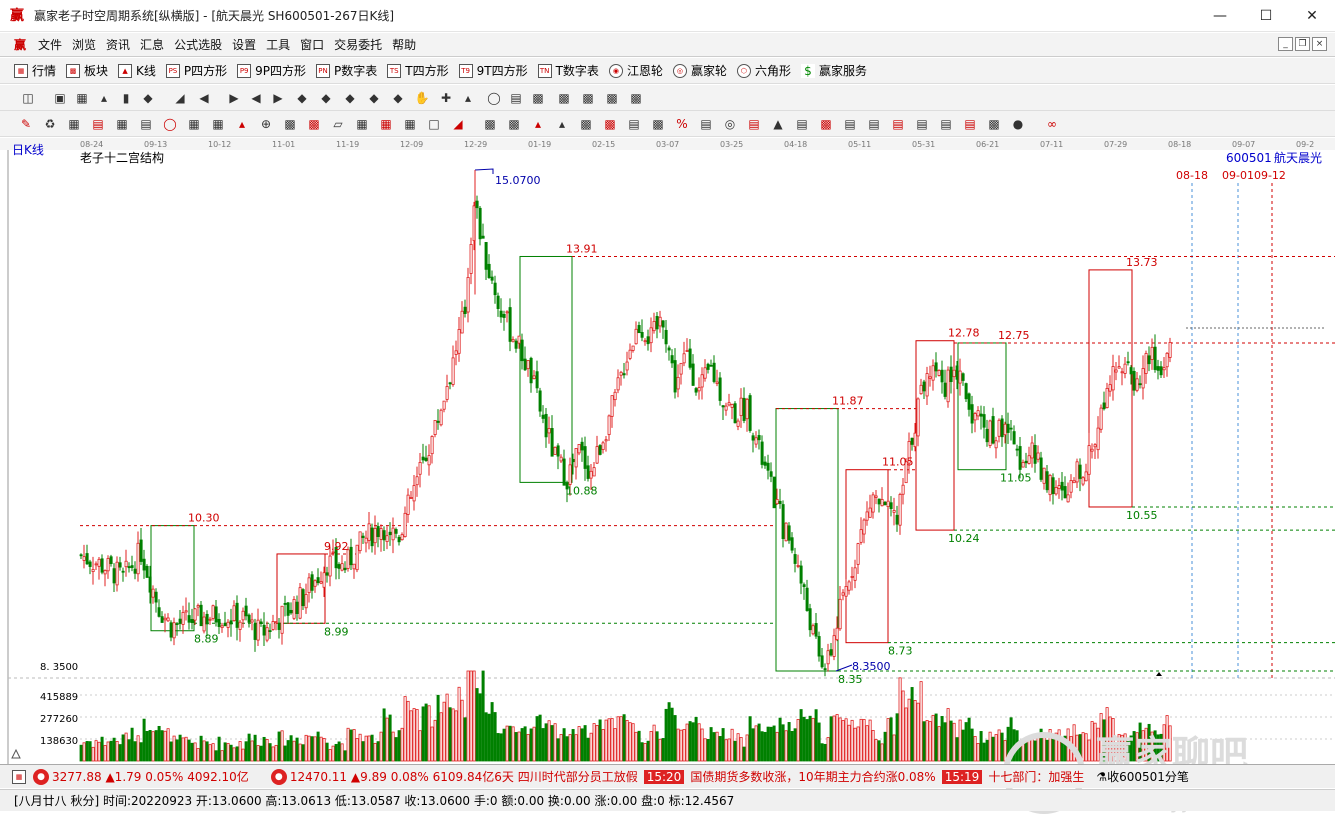 The height and width of the screenshot is (818, 1335). What do you see at coordinates (1018, 124) in the screenshot?
I see `drawing-tool-icon: ●` at bounding box center [1018, 124].